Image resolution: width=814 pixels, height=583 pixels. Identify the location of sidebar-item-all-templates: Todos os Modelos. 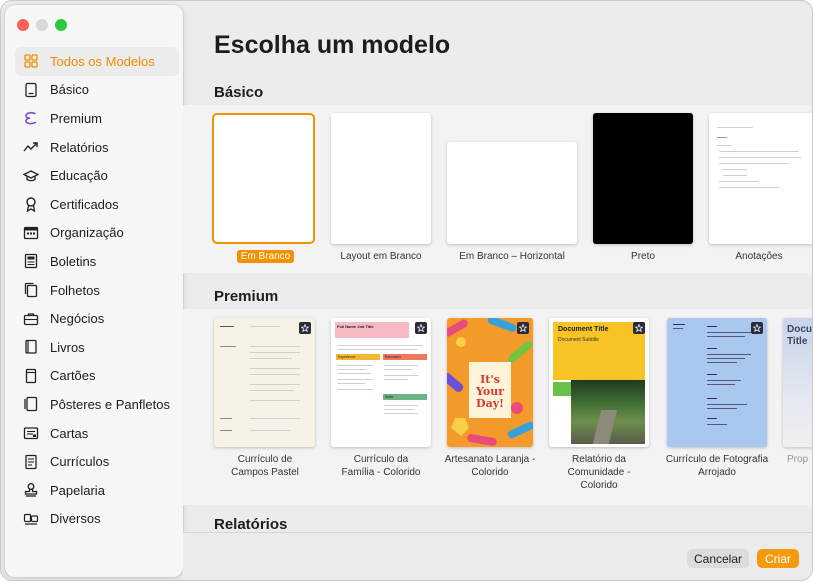
(97, 61).